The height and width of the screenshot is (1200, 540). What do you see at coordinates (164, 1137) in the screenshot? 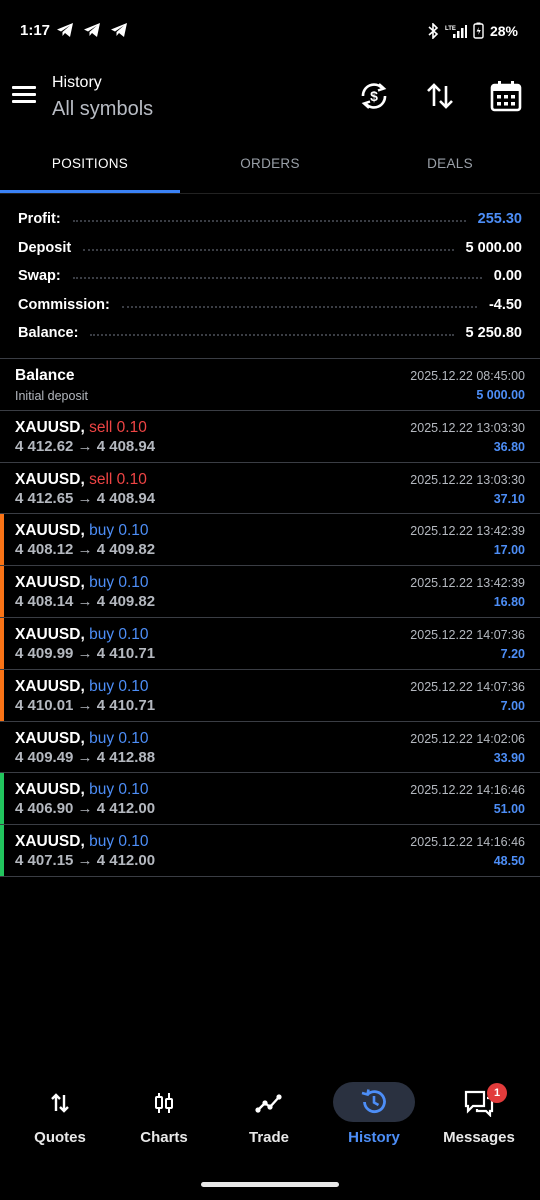
I see `nav-label: Charts` at bounding box center [164, 1137].